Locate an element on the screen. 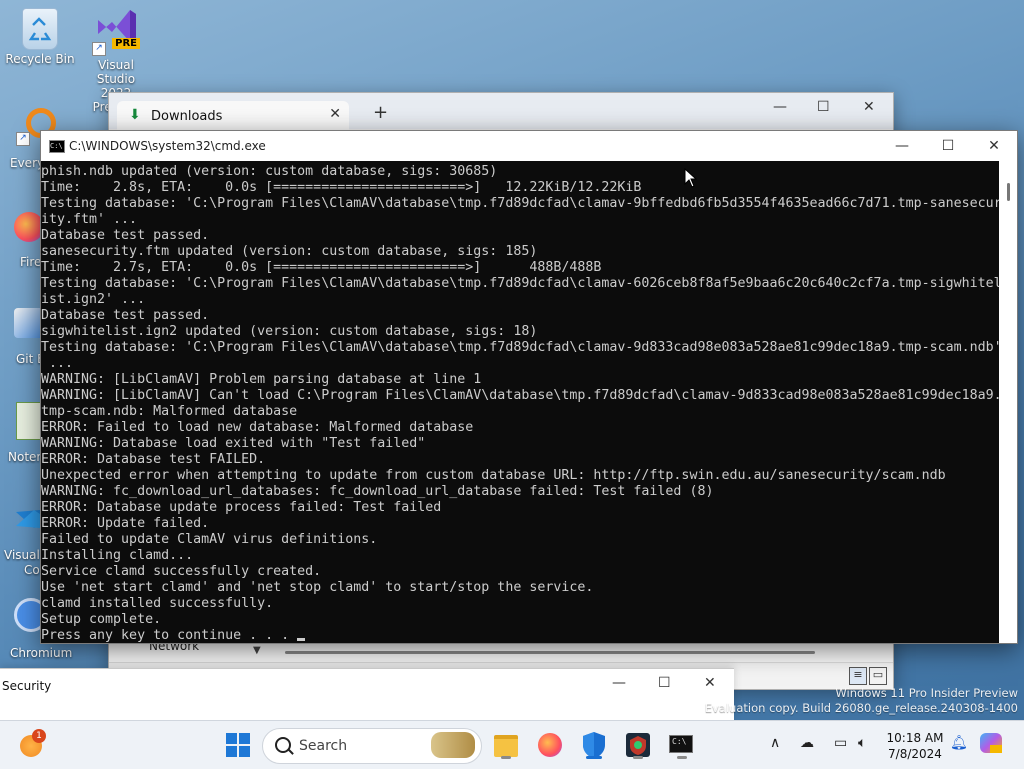  search-highlight-image is located at coordinates (453, 745).